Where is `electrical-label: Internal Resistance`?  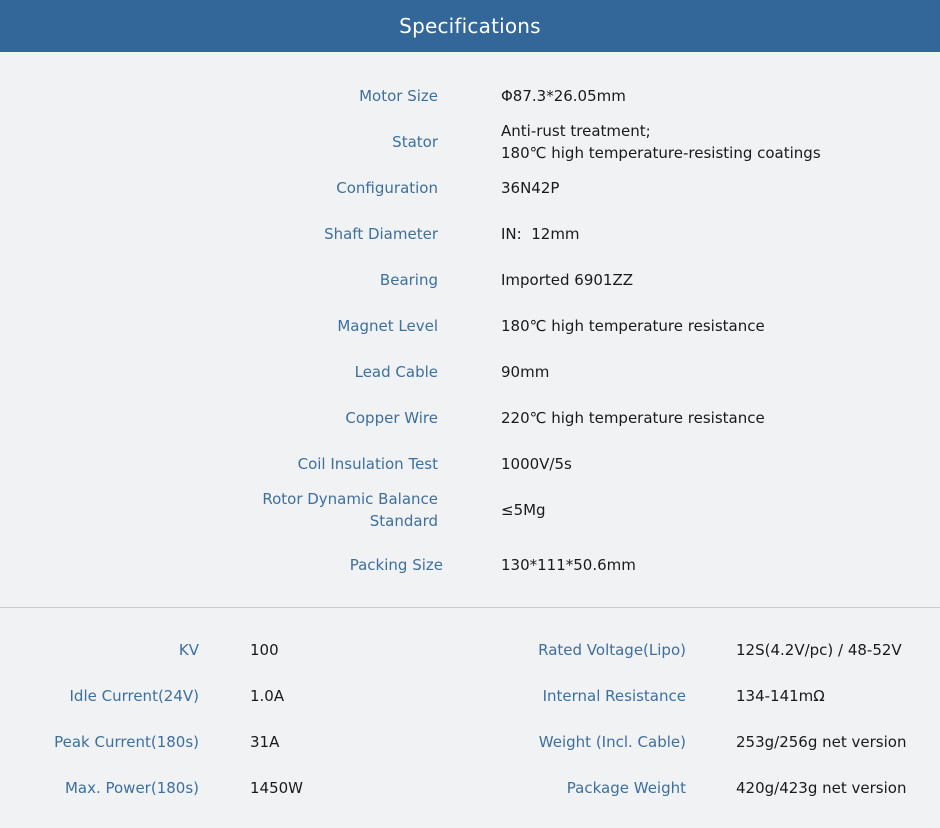 electrical-label: Internal Resistance is located at coordinates (614, 696).